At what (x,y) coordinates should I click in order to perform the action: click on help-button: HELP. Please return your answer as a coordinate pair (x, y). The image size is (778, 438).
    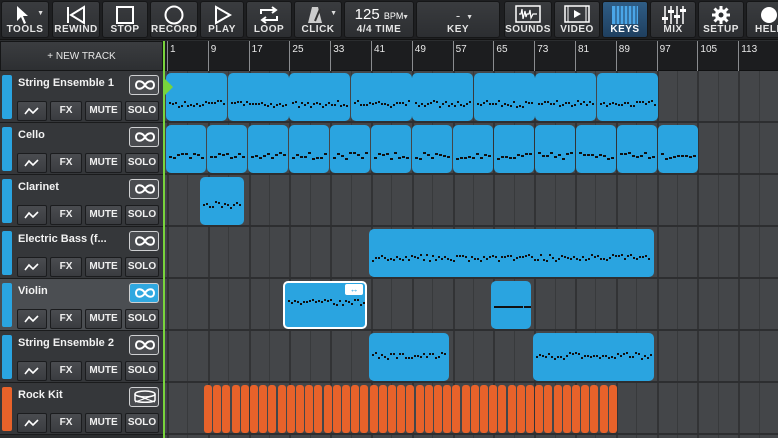
    Looking at the image, I should click on (762, 19).